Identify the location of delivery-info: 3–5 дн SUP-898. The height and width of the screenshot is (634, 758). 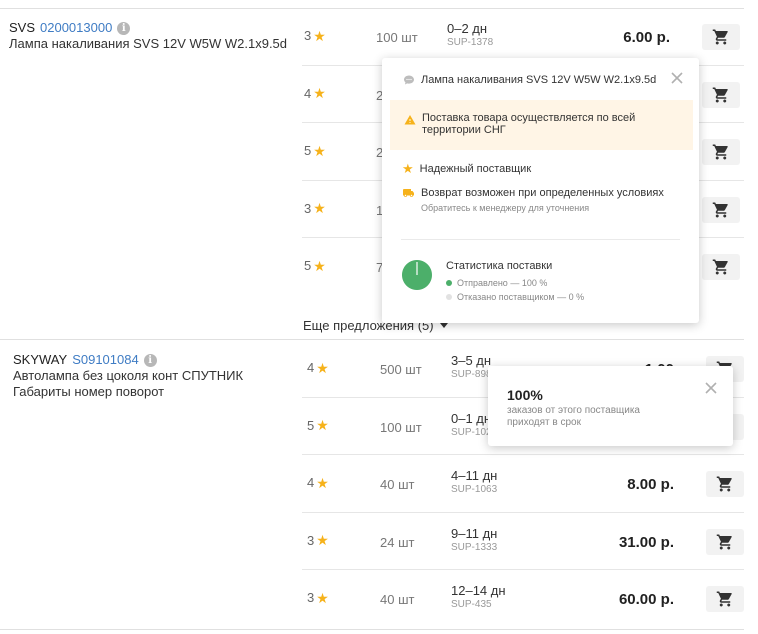
(471, 367).